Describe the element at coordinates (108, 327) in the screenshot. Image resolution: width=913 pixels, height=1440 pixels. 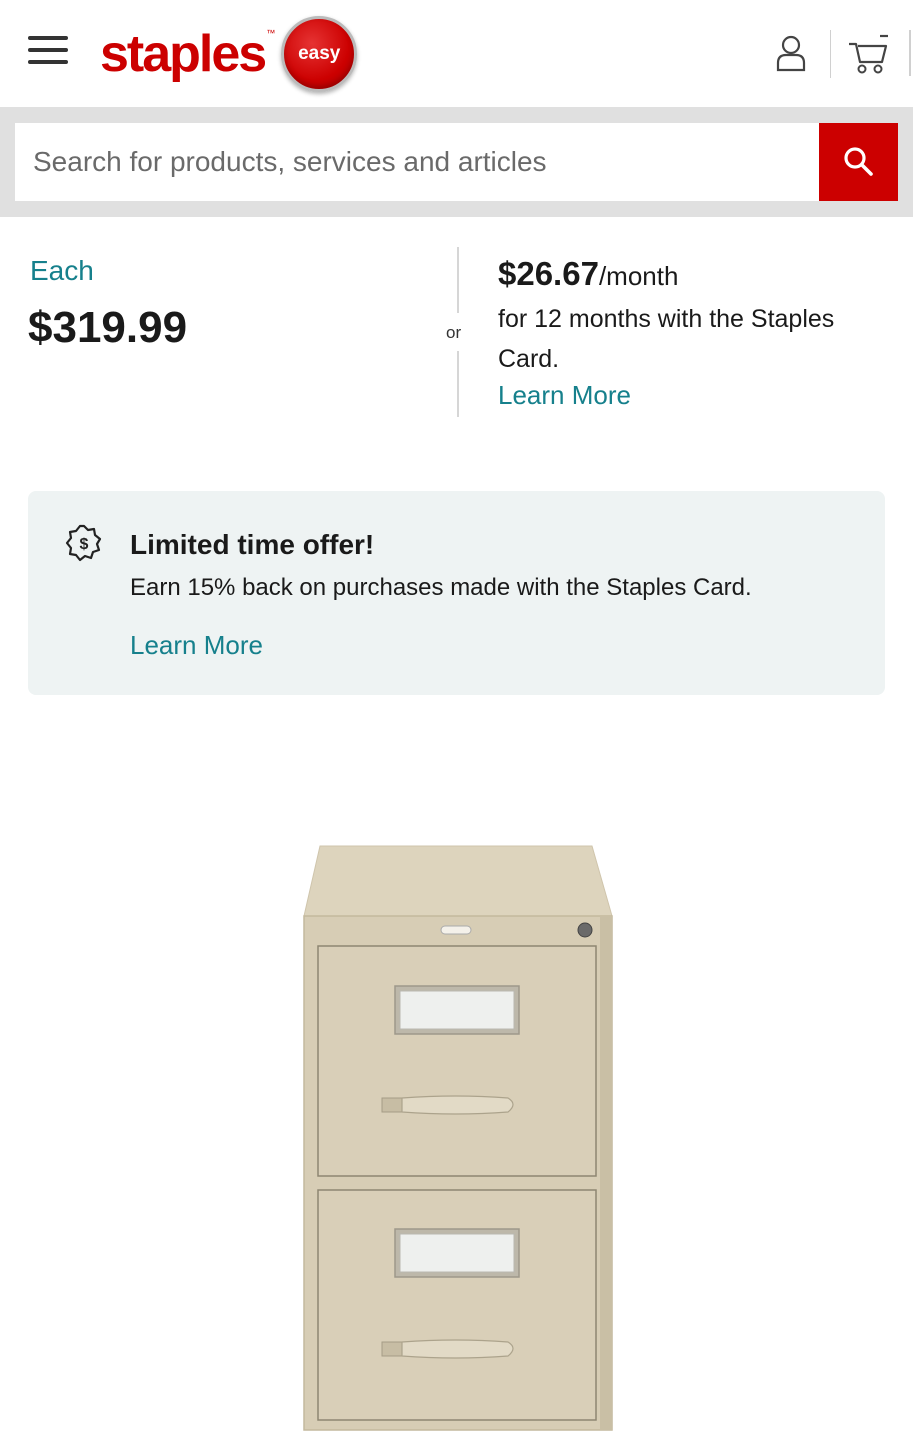
I see `product-price: $319.99` at that location.